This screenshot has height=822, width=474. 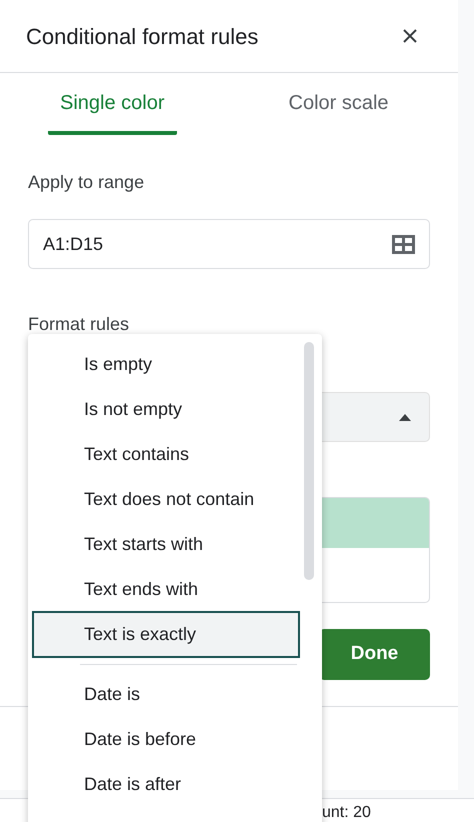 What do you see at coordinates (112, 105) in the screenshot?
I see `tab: Single color` at bounding box center [112, 105].